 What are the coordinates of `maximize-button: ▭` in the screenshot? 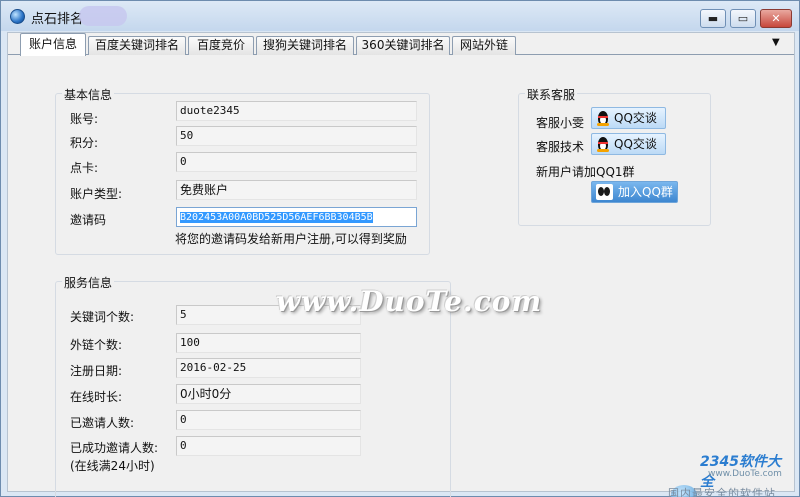 It's located at (743, 18).